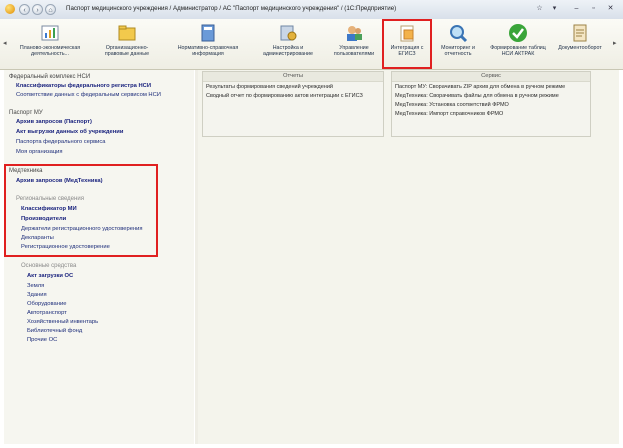  What do you see at coordinates (42, 340) in the screenshot?
I see `nav-link: Прочие ОС` at bounding box center [42, 340].